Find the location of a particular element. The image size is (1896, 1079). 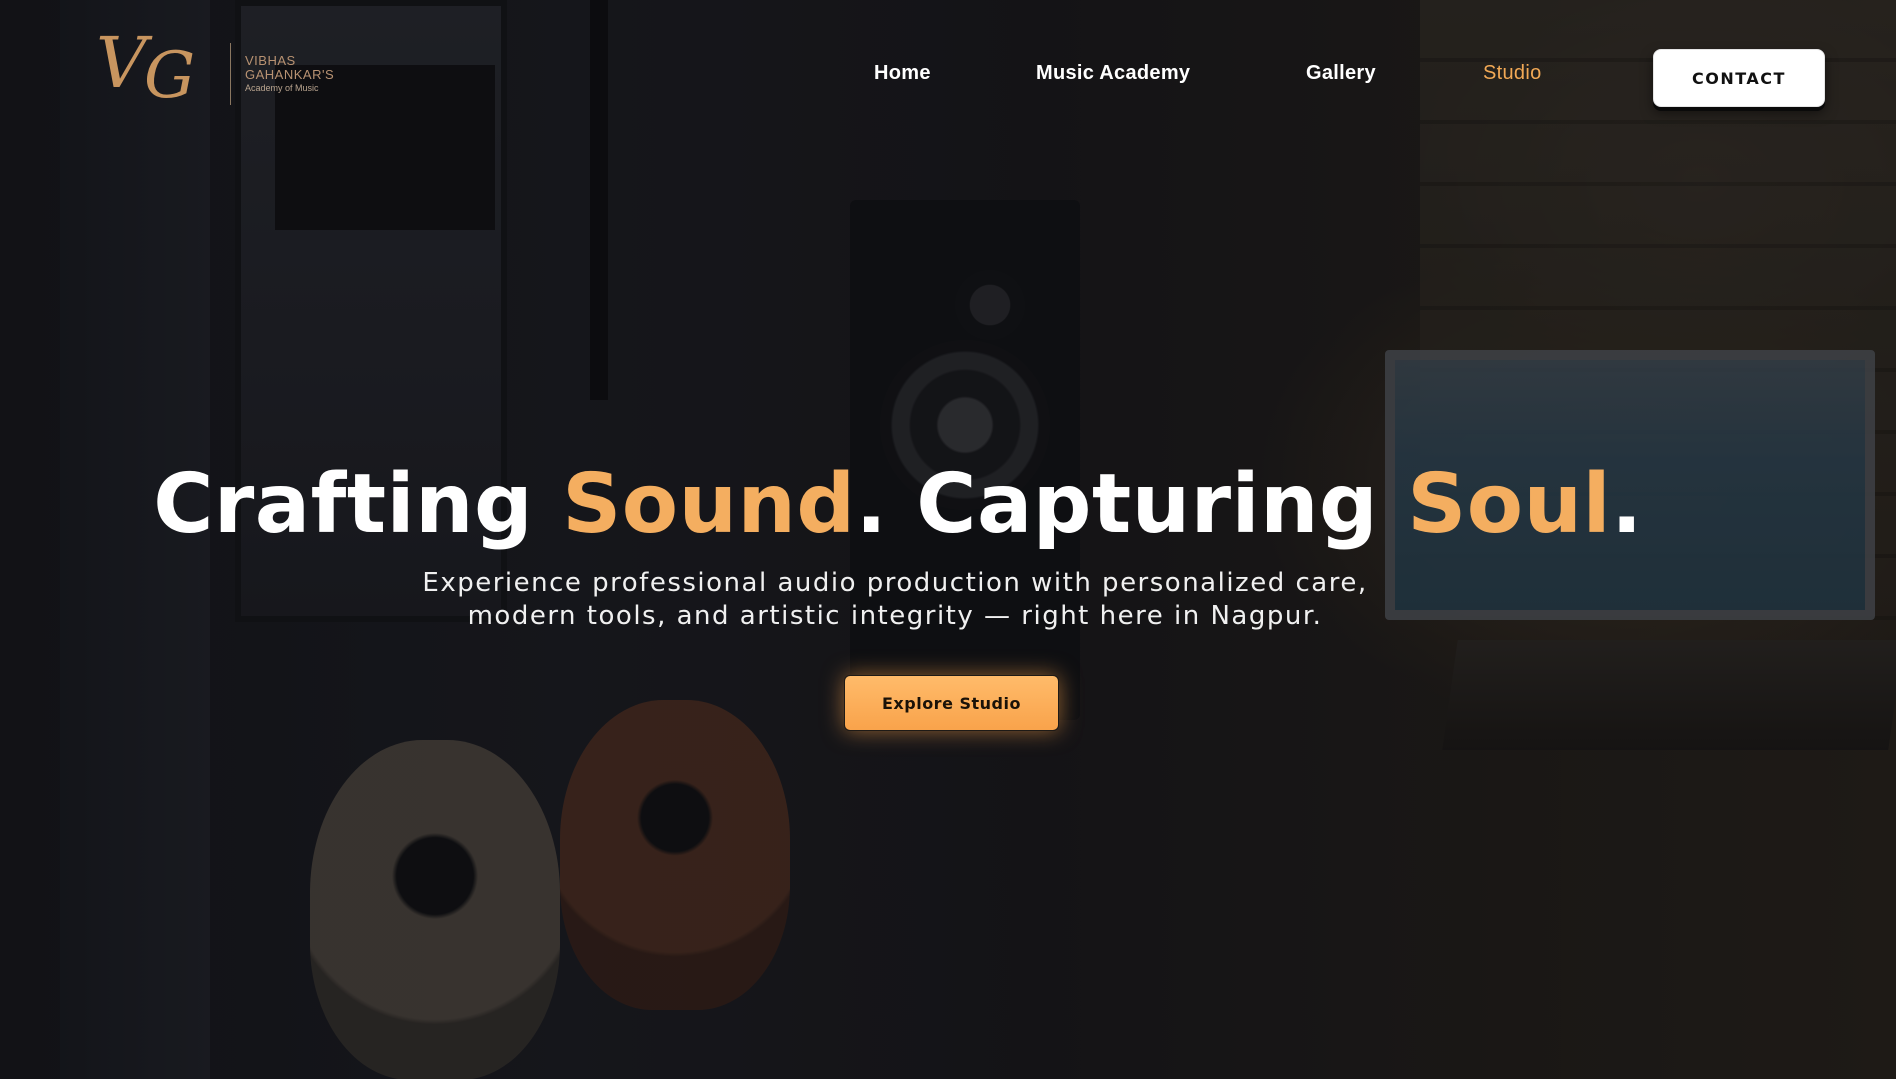

nav-item-home: Home is located at coordinates (902, 73).